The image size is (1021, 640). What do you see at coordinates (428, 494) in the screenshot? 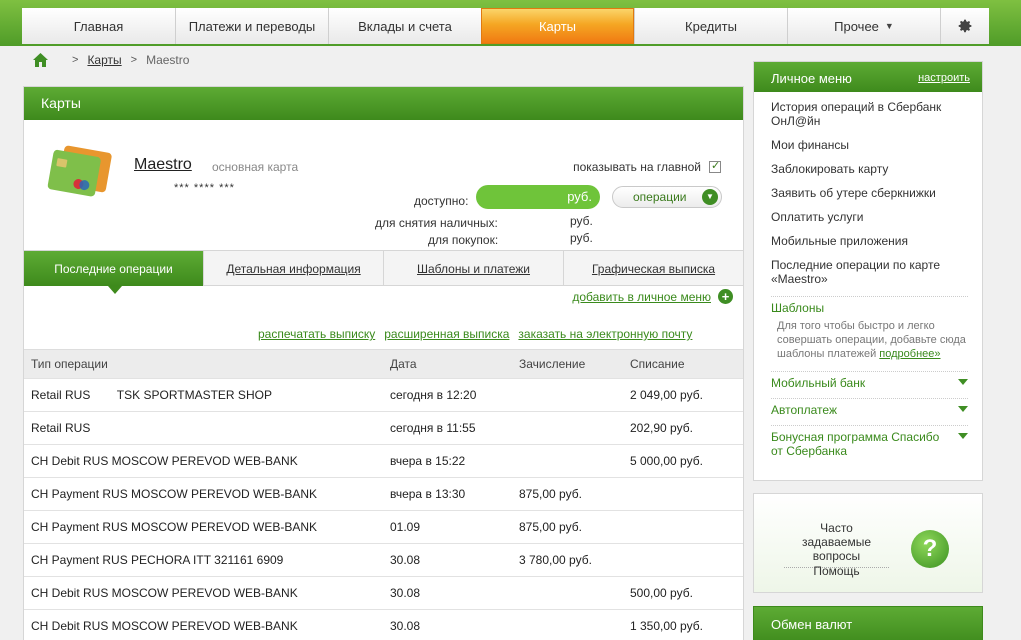
I see `operation-date: вчера в 13:30` at bounding box center [428, 494].